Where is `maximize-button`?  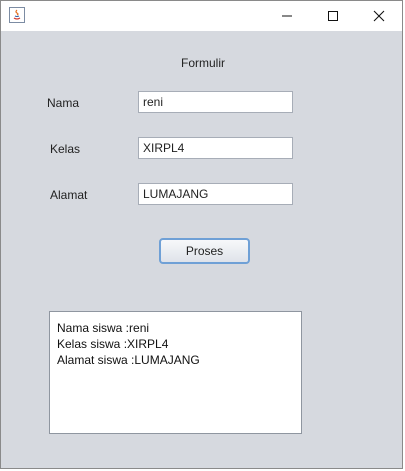 maximize-button is located at coordinates (333, 16).